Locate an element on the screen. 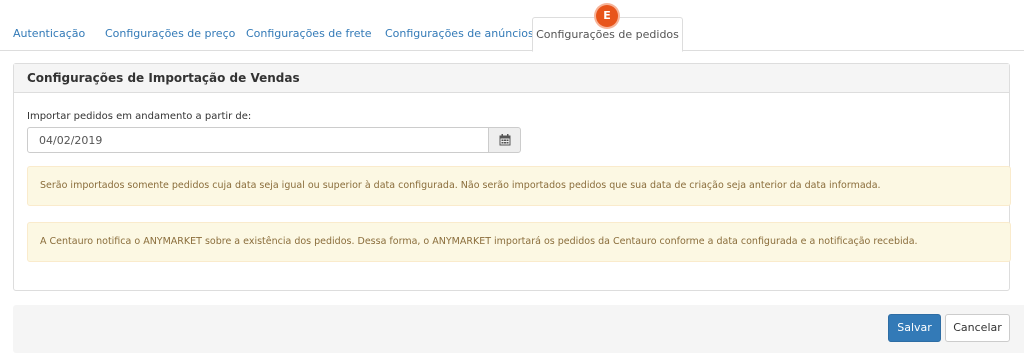 The width and height of the screenshot is (1024, 353). tab-configuracoes-preco: Configurações de preço is located at coordinates (170, 34).